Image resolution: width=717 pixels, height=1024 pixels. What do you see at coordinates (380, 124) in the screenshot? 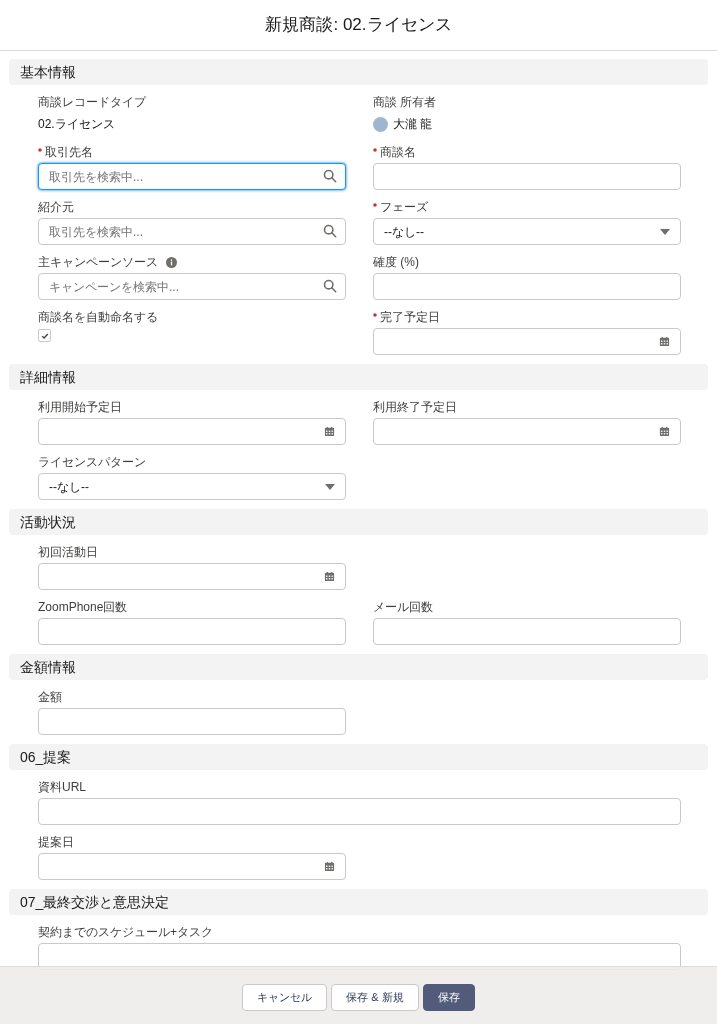
I see `avatar-icon` at bounding box center [380, 124].